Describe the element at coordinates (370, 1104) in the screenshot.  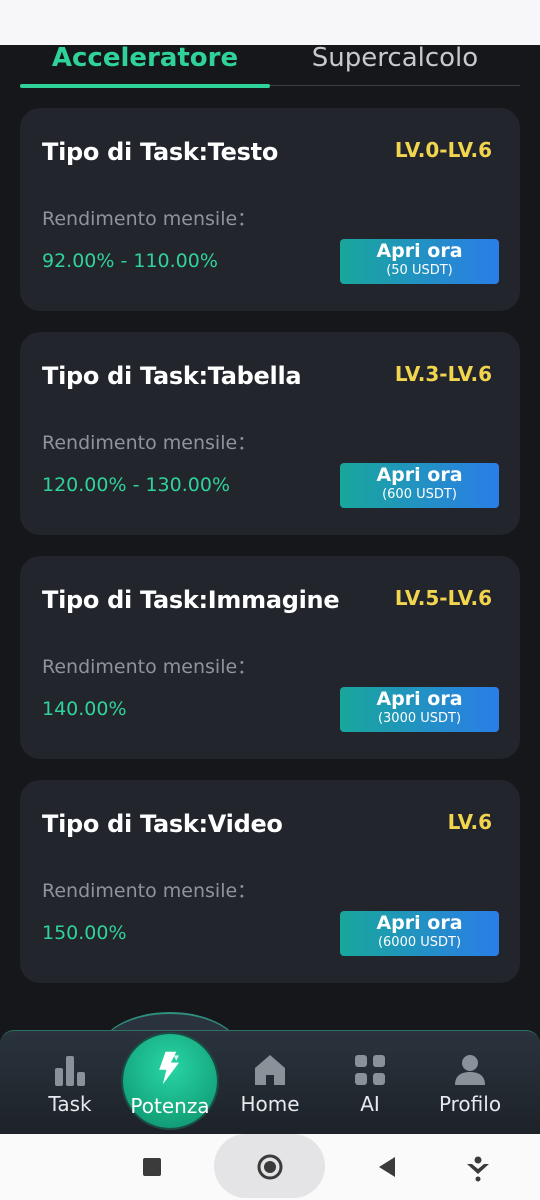
I see `nav-label-ai: AI` at that location.